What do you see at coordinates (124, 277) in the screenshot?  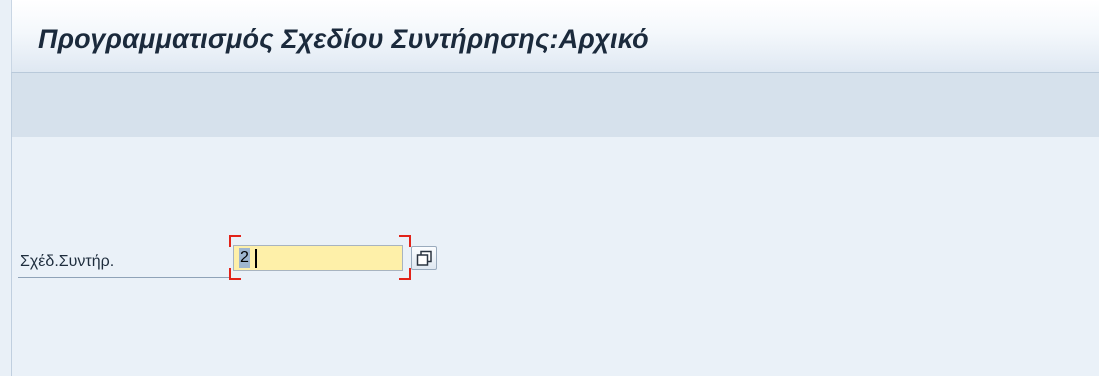 I see `label-underline` at bounding box center [124, 277].